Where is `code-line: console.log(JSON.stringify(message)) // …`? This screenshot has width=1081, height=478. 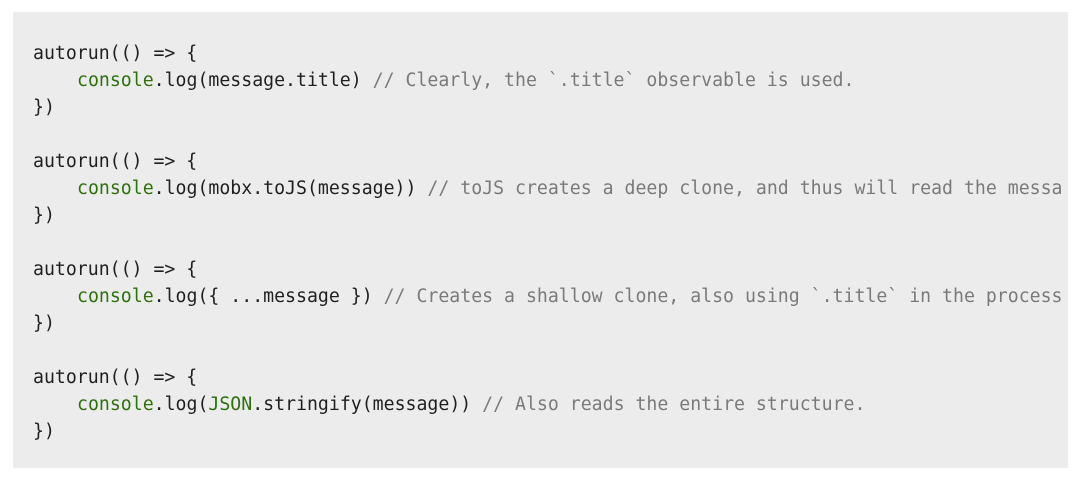
code-line: console.log(JSON.stringify(message)) // … is located at coordinates (550, 404).